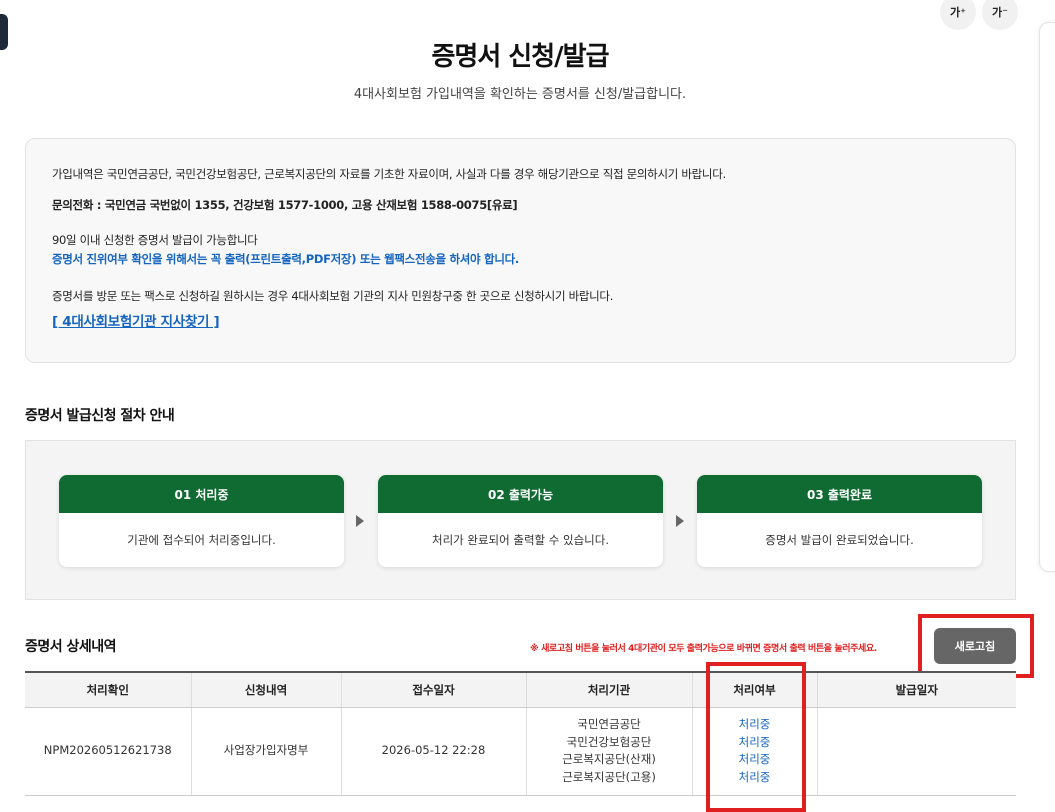 The width and height of the screenshot is (1055, 812). Describe the element at coordinates (201, 521) in the screenshot. I see `step-card: 01 처리중 기관에 접수되어 처리중입니다.` at that location.